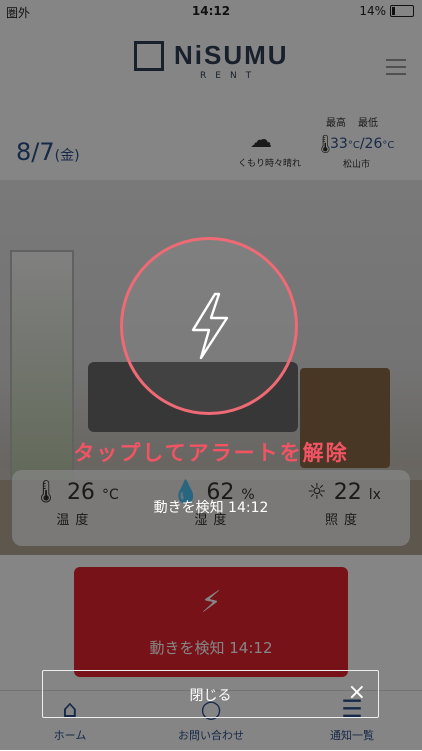  I want to click on dismiss-alert-circle, so click(209, 326).